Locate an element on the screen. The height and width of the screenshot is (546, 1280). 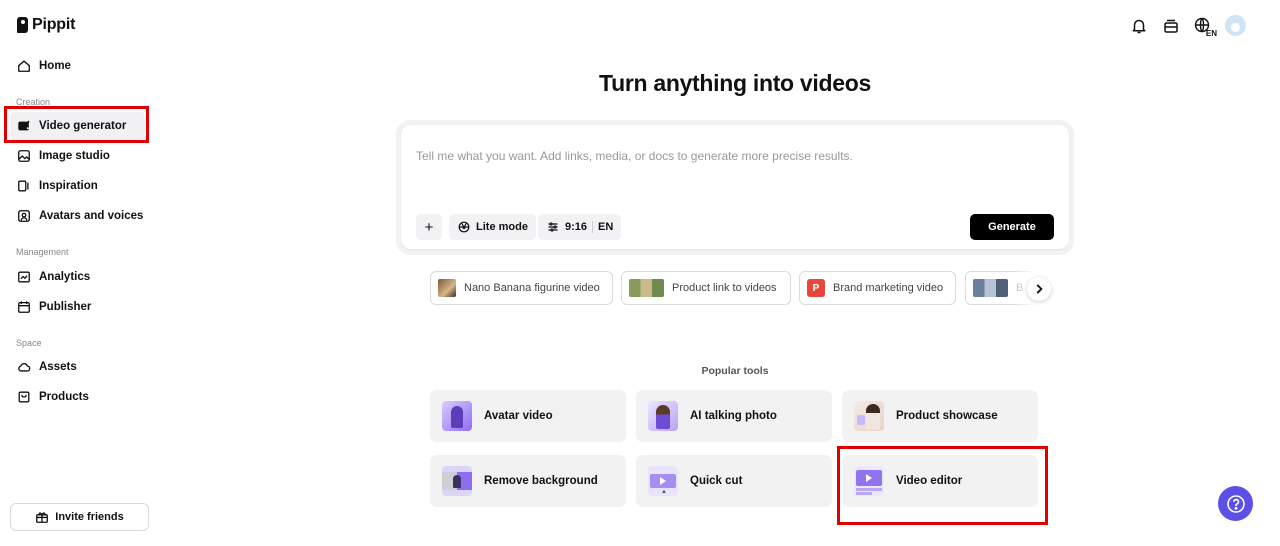
suggestion-label: Product link to videos is located at coordinates (724, 288).